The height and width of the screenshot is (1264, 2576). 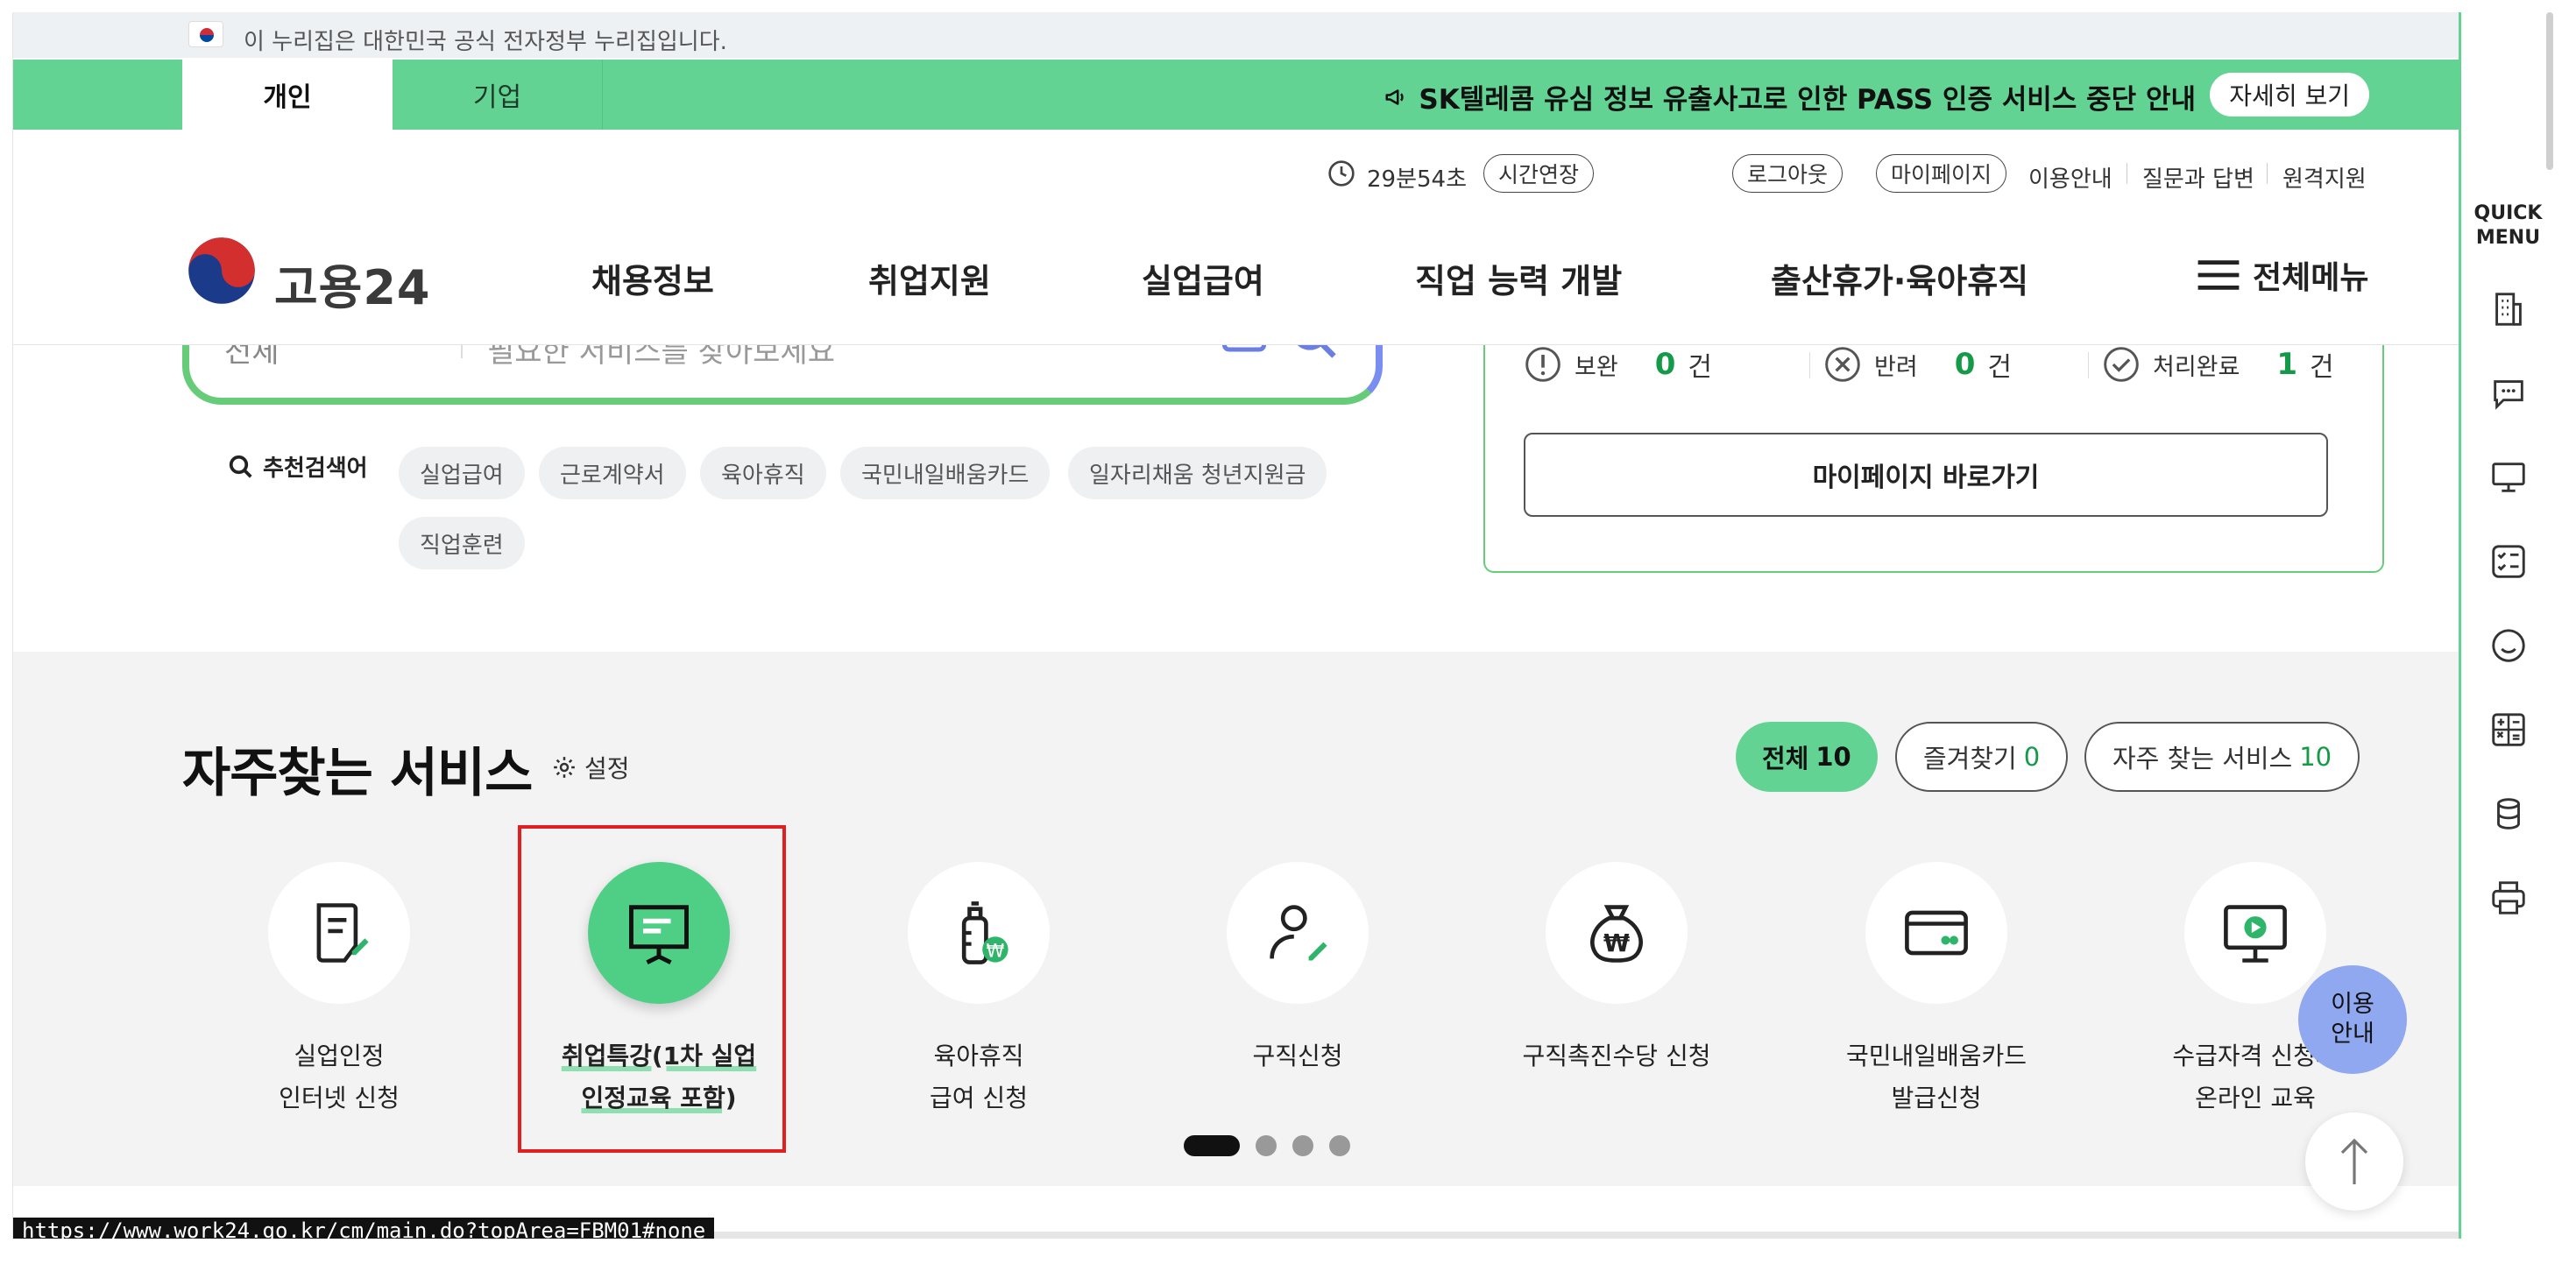 I want to click on chat-icon, so click(x=2508, y=393).